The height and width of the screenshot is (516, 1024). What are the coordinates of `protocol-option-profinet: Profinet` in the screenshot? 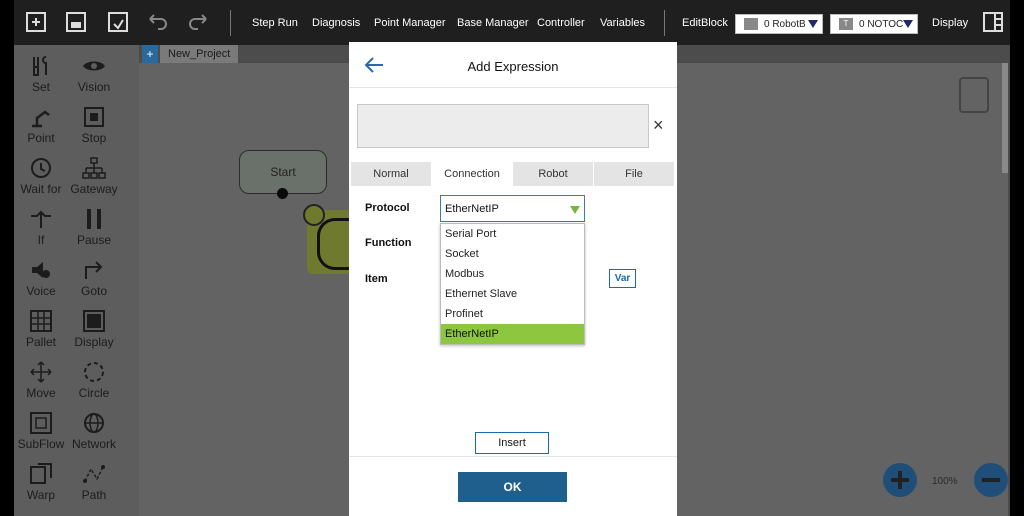 It's located at (512, 314).